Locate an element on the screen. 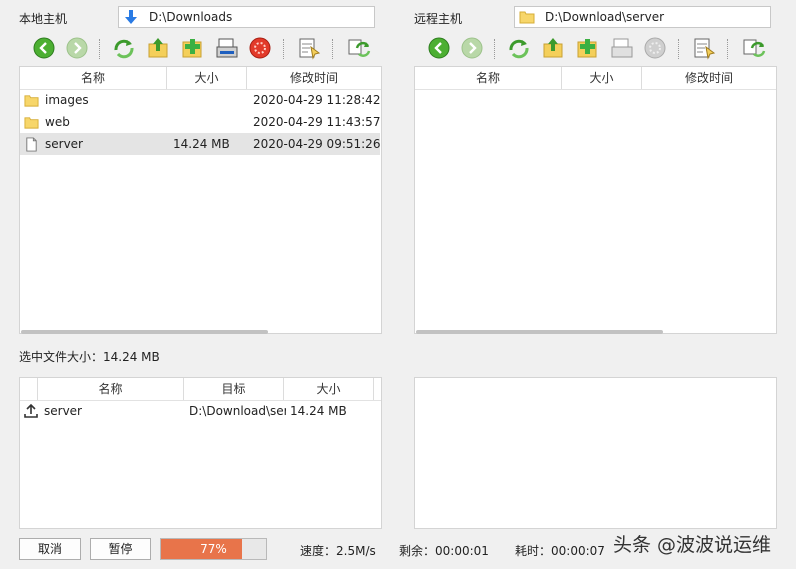 The width and height of the screenshot is (796, 569). remote-list-header: 名称 大小 修改时间 is located at coordinates (595, 78).